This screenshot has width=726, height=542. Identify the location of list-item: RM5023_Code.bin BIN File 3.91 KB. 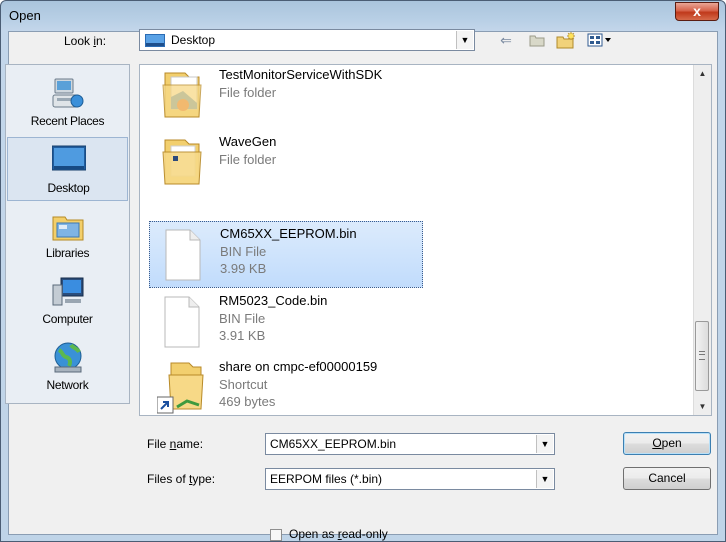
(286, 322).